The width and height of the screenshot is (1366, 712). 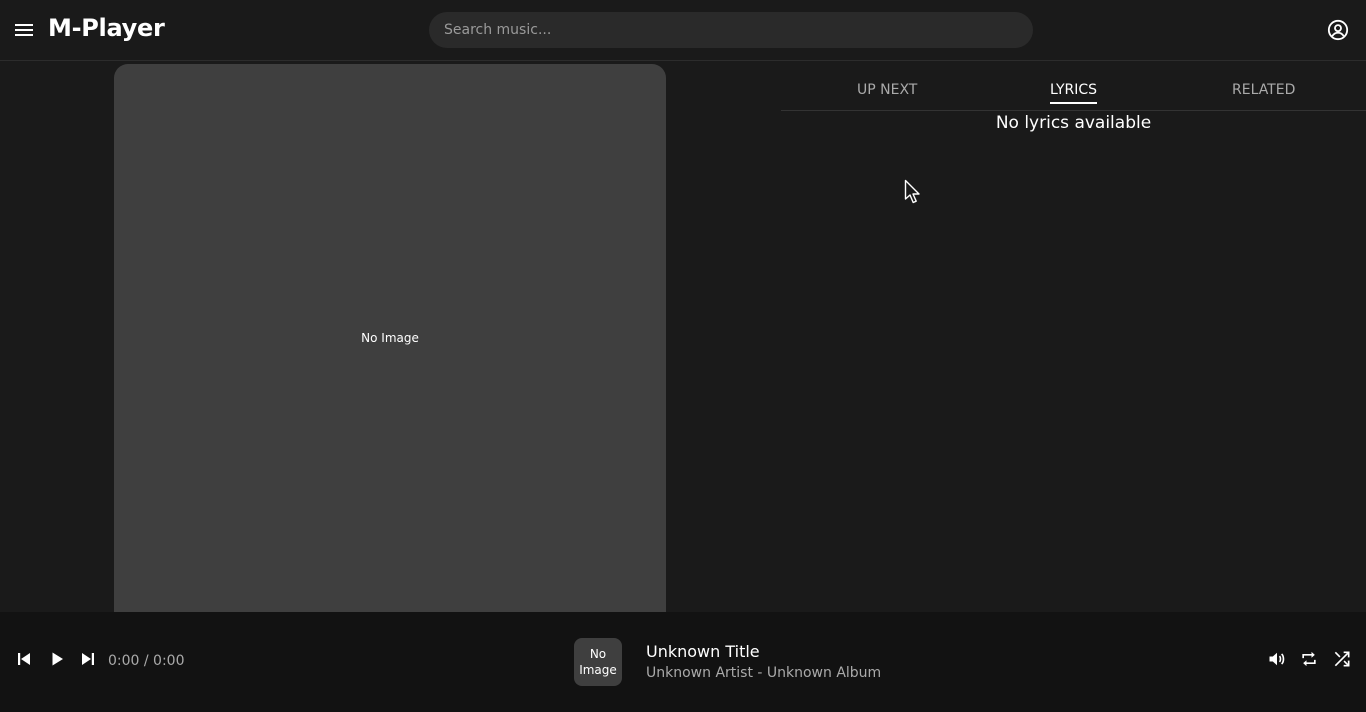 What do you see at coordinates (1338, 30) in the screenshot?
I see `account-circle-icon` at bounding box center [1338, 30].